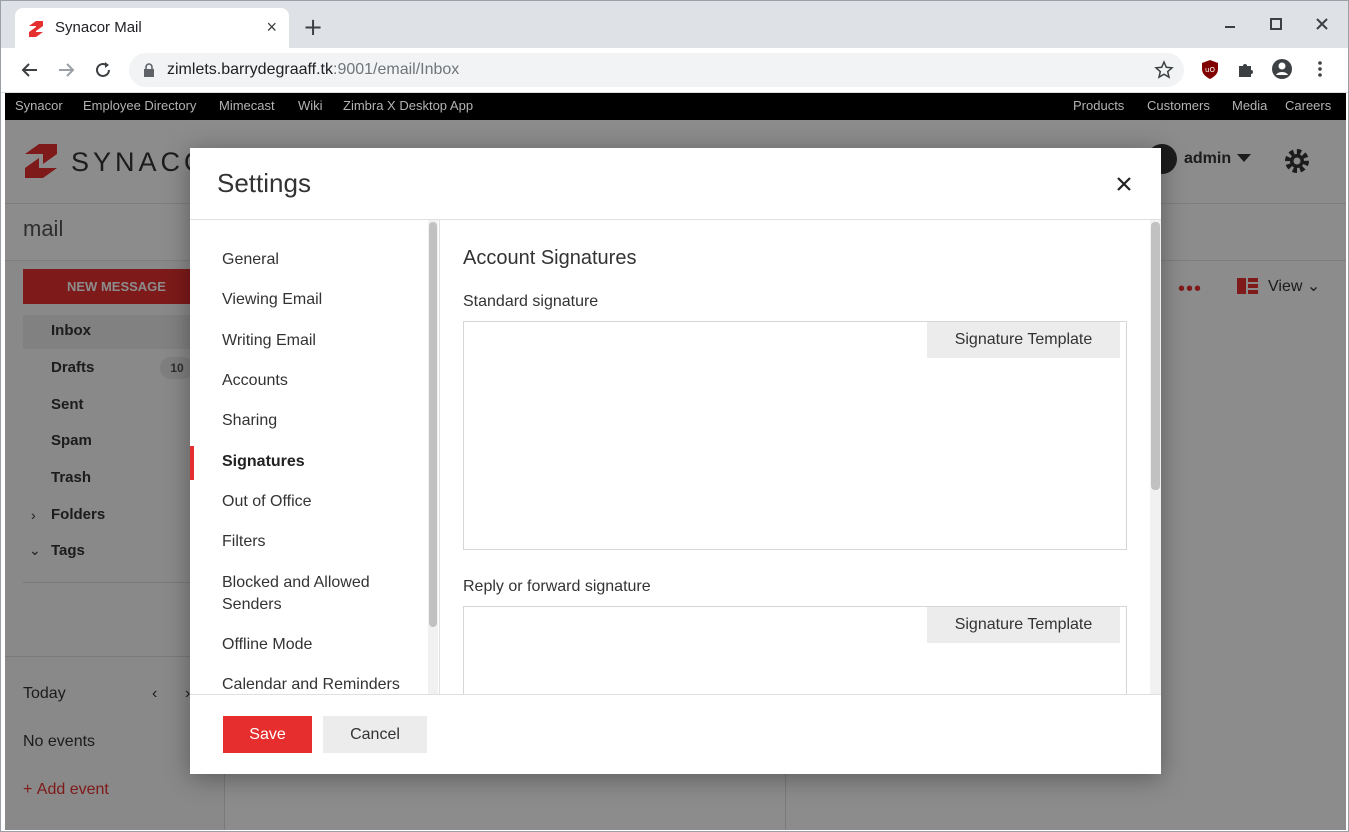 This screenshot has width=1349, height=832. Describe the element at coordinates (322, 341) in the screenshot. I see `nav-writing-email: Writing Email` at that location.